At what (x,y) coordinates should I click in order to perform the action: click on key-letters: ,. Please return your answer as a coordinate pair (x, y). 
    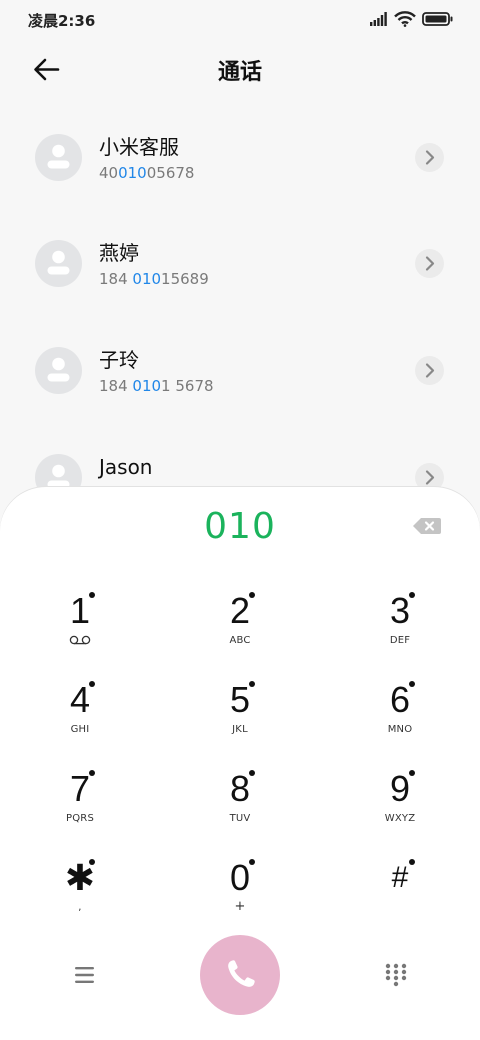
    Looking at the image, I should click on (80, 907).